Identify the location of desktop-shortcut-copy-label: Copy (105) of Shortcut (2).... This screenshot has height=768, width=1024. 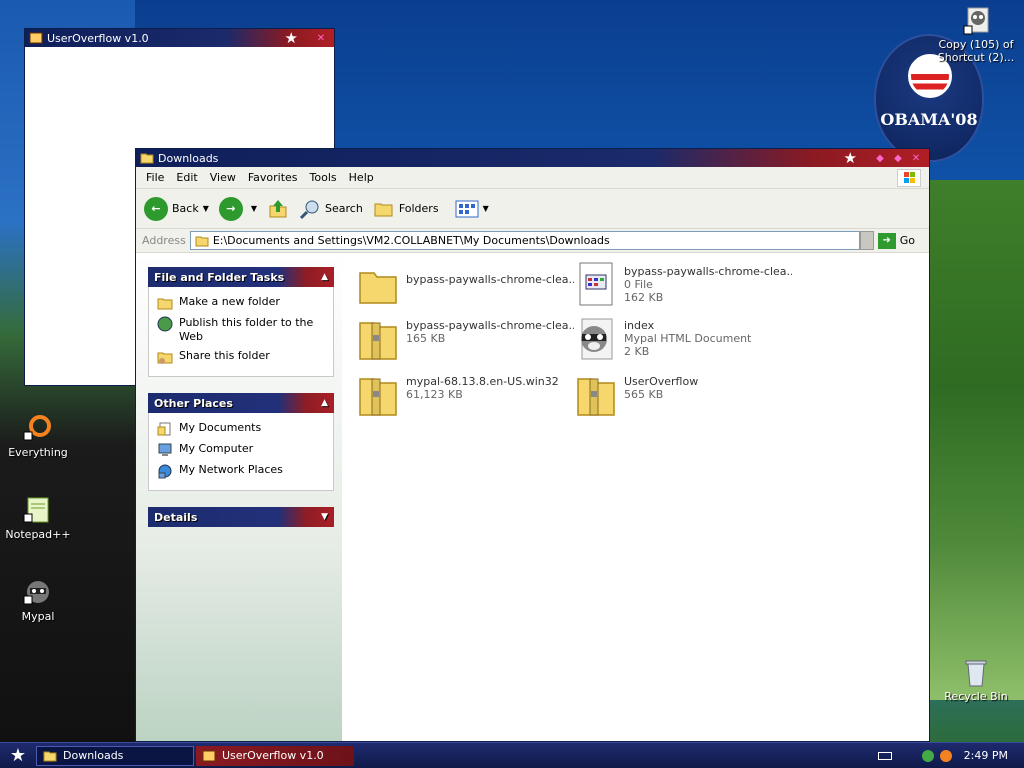
(976, 51).